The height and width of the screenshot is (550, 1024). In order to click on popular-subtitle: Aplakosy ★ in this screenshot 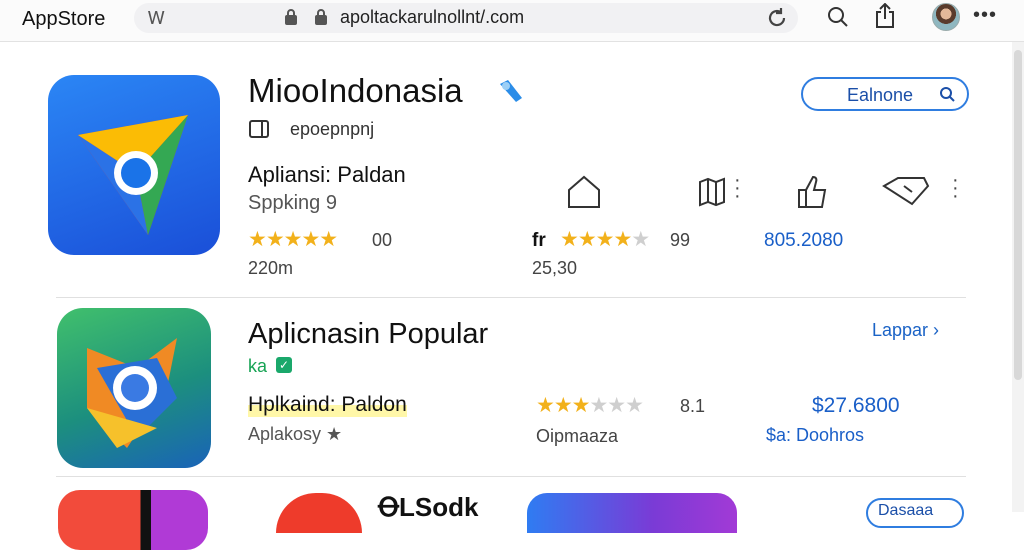, I will do `click(295, 434)`.